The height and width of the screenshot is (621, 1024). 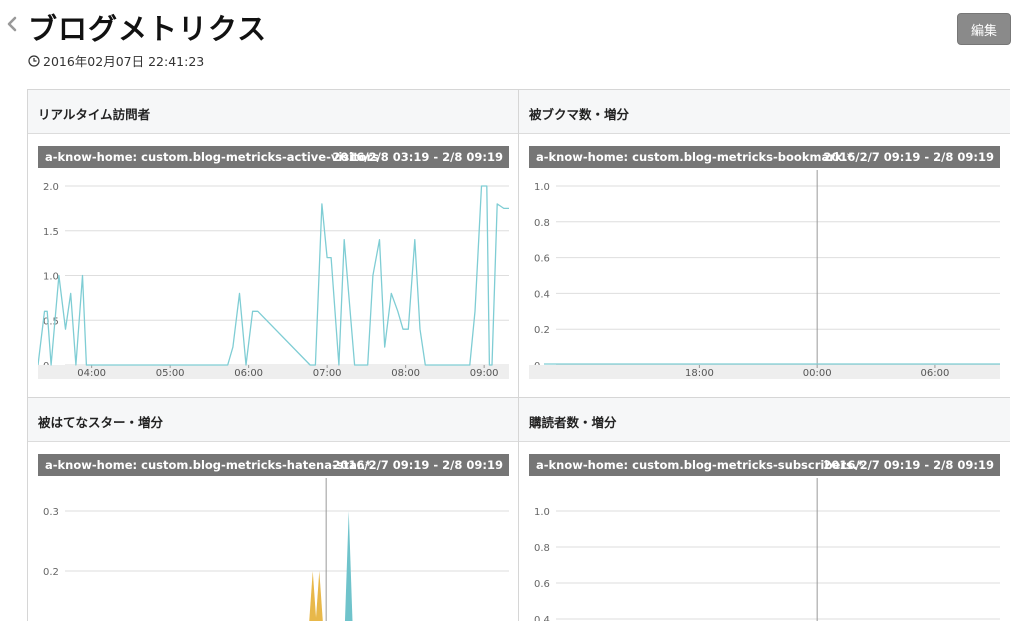 I want to click on panel-header: 被ブクマ数・増分, so click(x=764, y=112).